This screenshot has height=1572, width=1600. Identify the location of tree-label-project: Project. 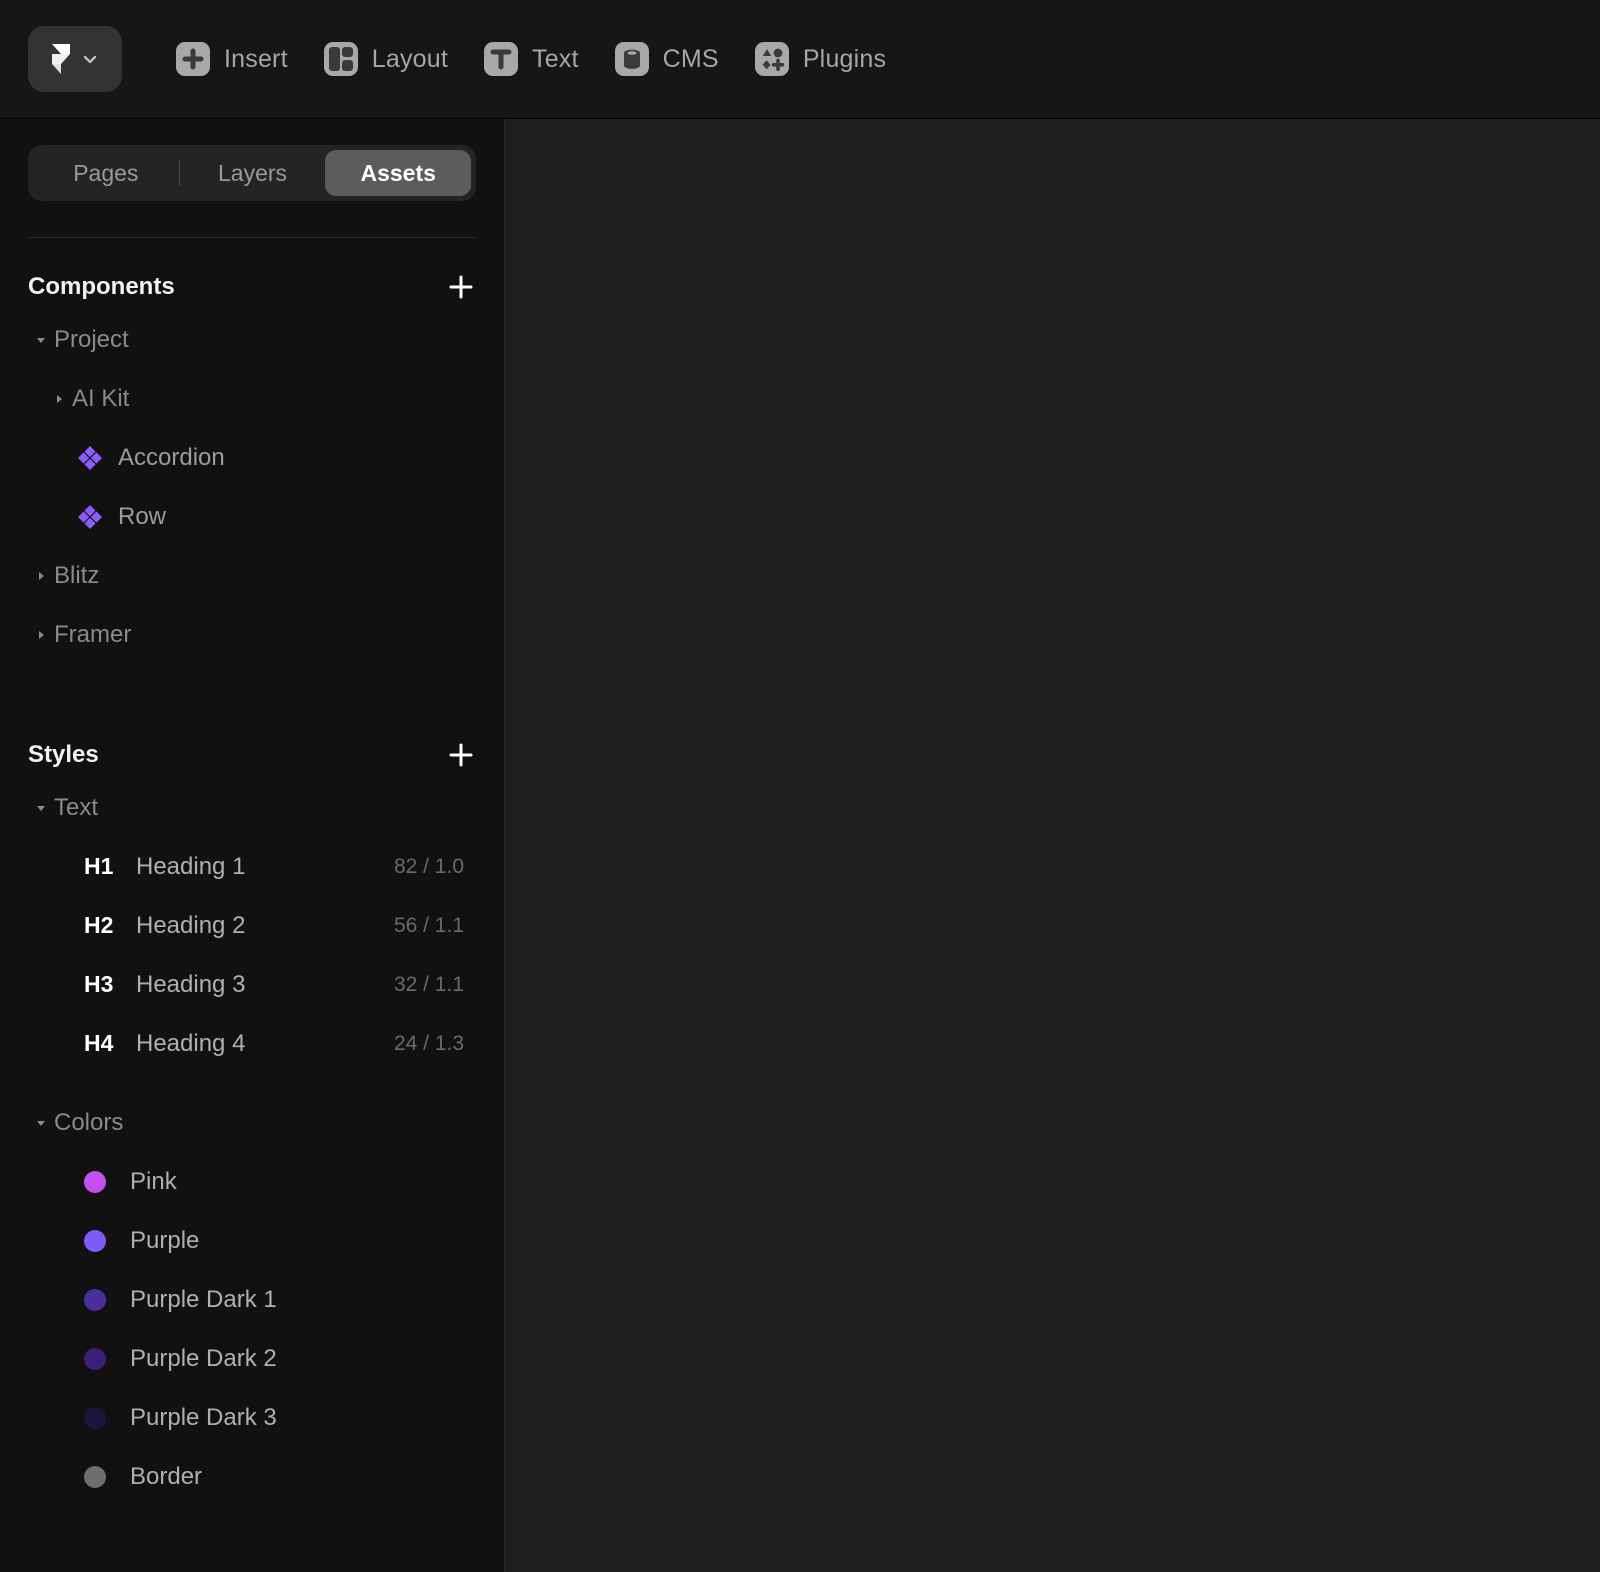
(91, 339).